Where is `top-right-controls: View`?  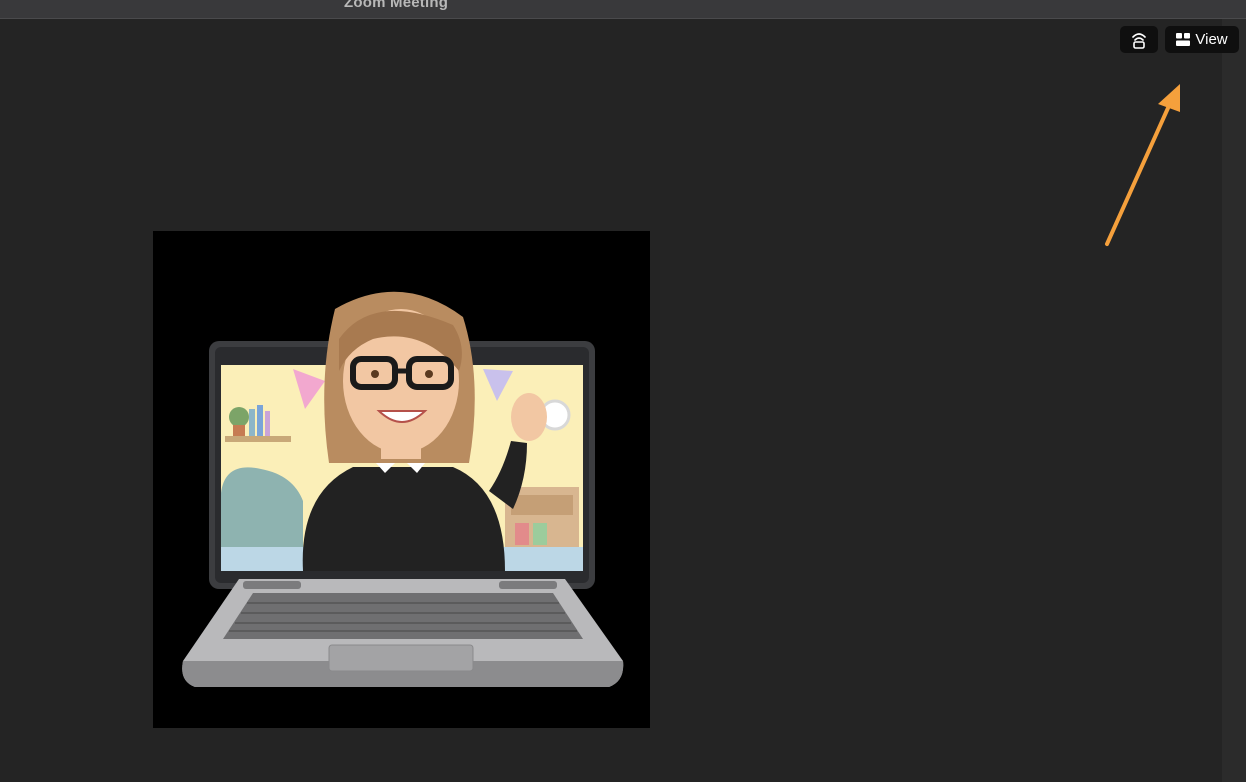 top-right-controls: View is located at coordinates (1179, 39).